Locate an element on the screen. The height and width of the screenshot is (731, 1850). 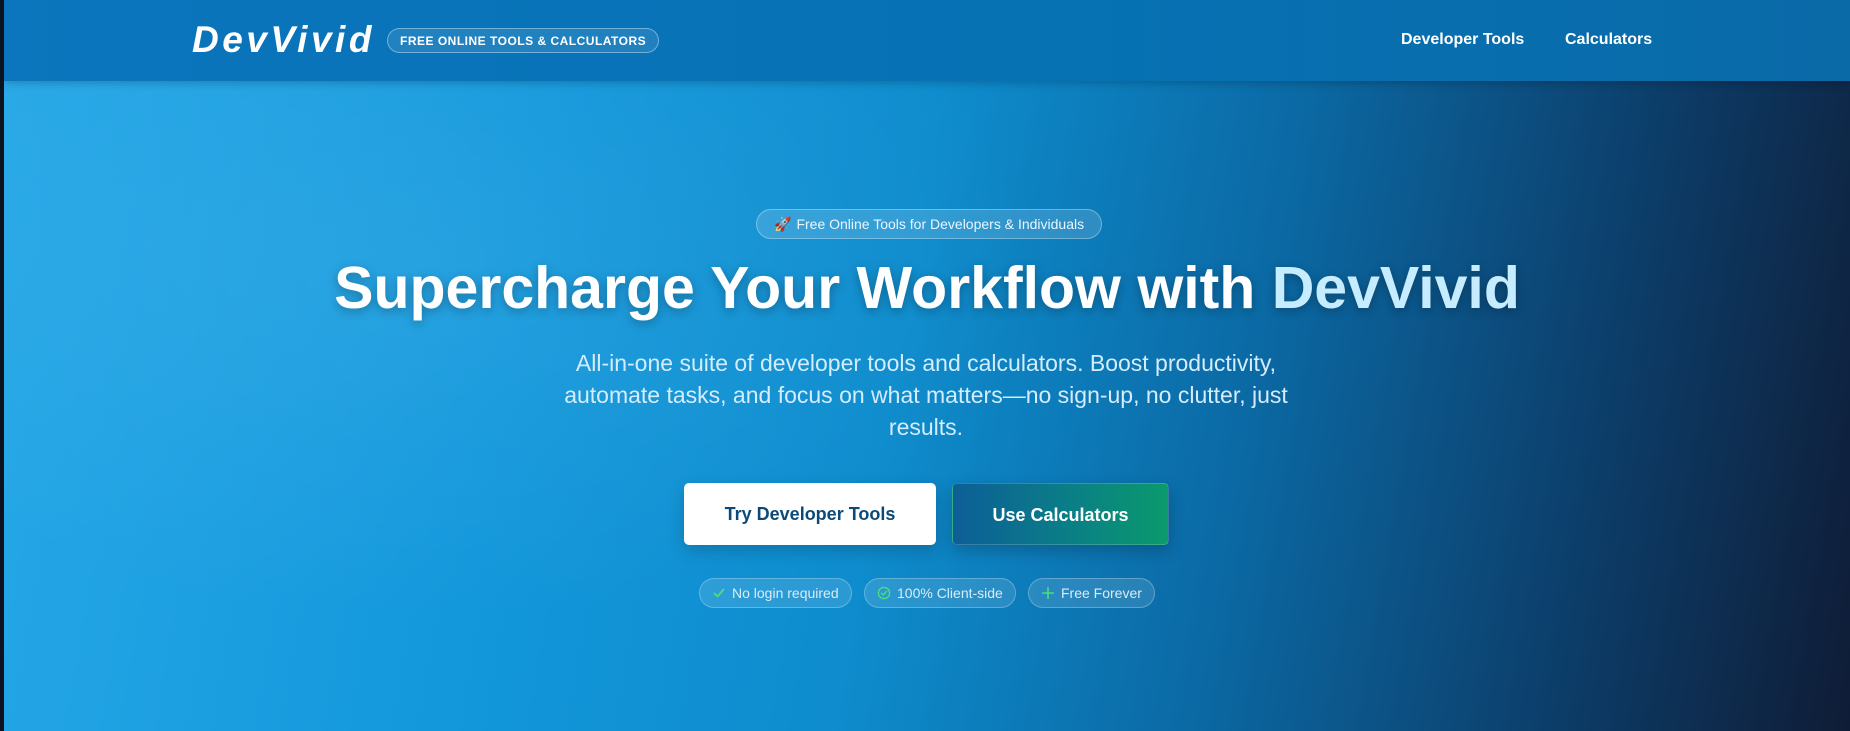
nav-link-developer-tools: Developer Tools is located at coordinates (1462, 40).